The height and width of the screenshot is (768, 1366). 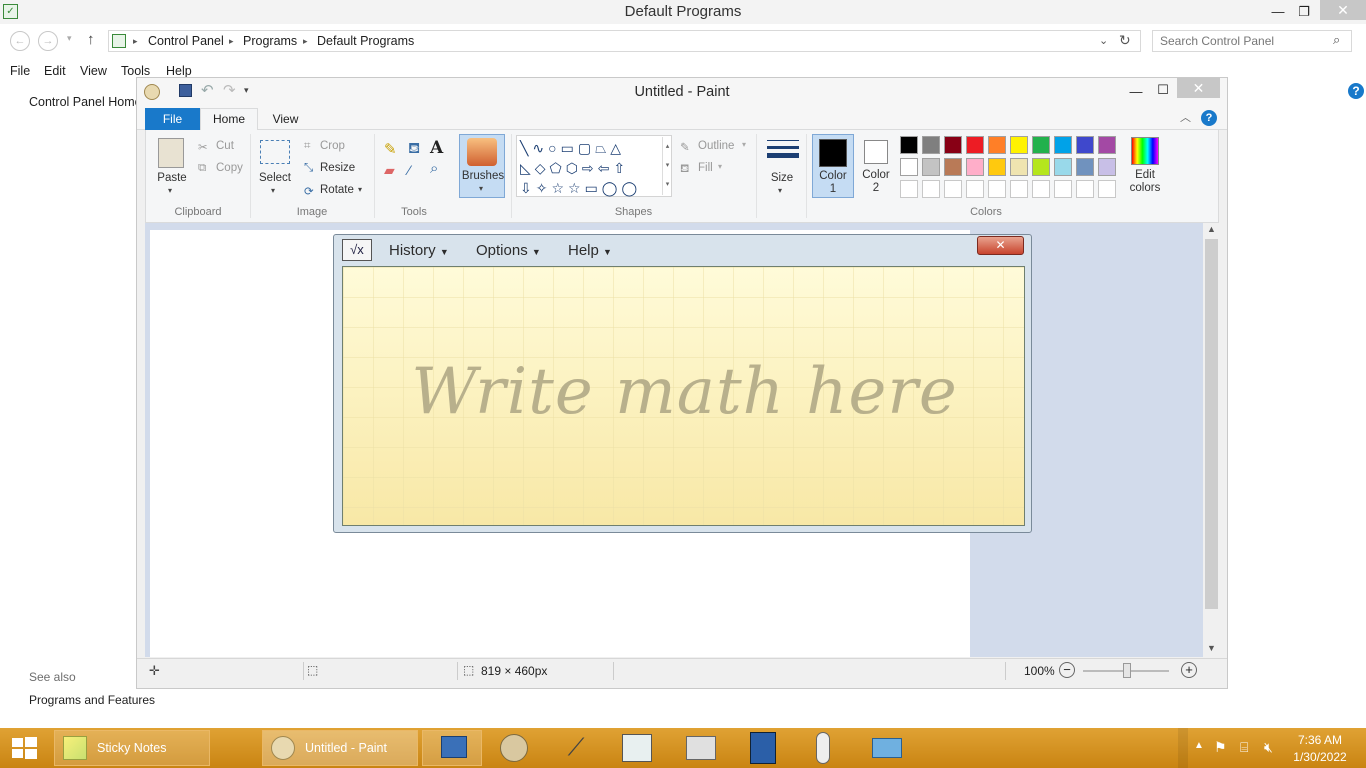 What do you see at coordinates (1125, 40) in the screenshot?
I see `refresh-icon: ↻` at bounding box center [1125, 40].